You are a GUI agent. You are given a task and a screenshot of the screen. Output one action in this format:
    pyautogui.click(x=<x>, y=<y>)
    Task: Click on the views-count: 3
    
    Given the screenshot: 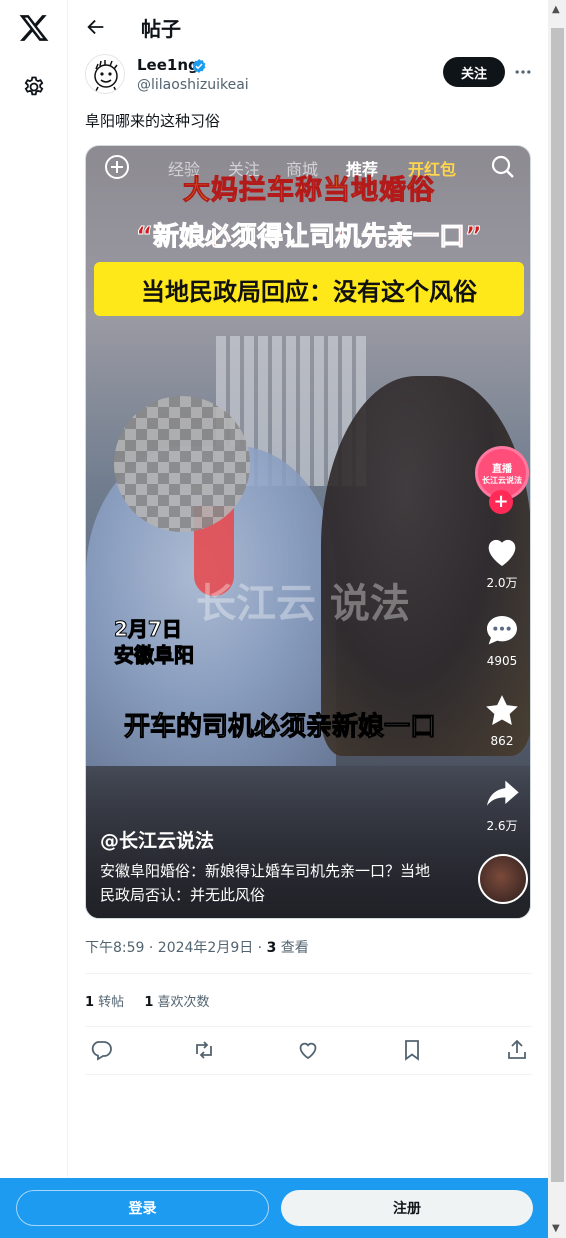 What is the action you would take?
    pyautogui.click(x=271, y=948)
    